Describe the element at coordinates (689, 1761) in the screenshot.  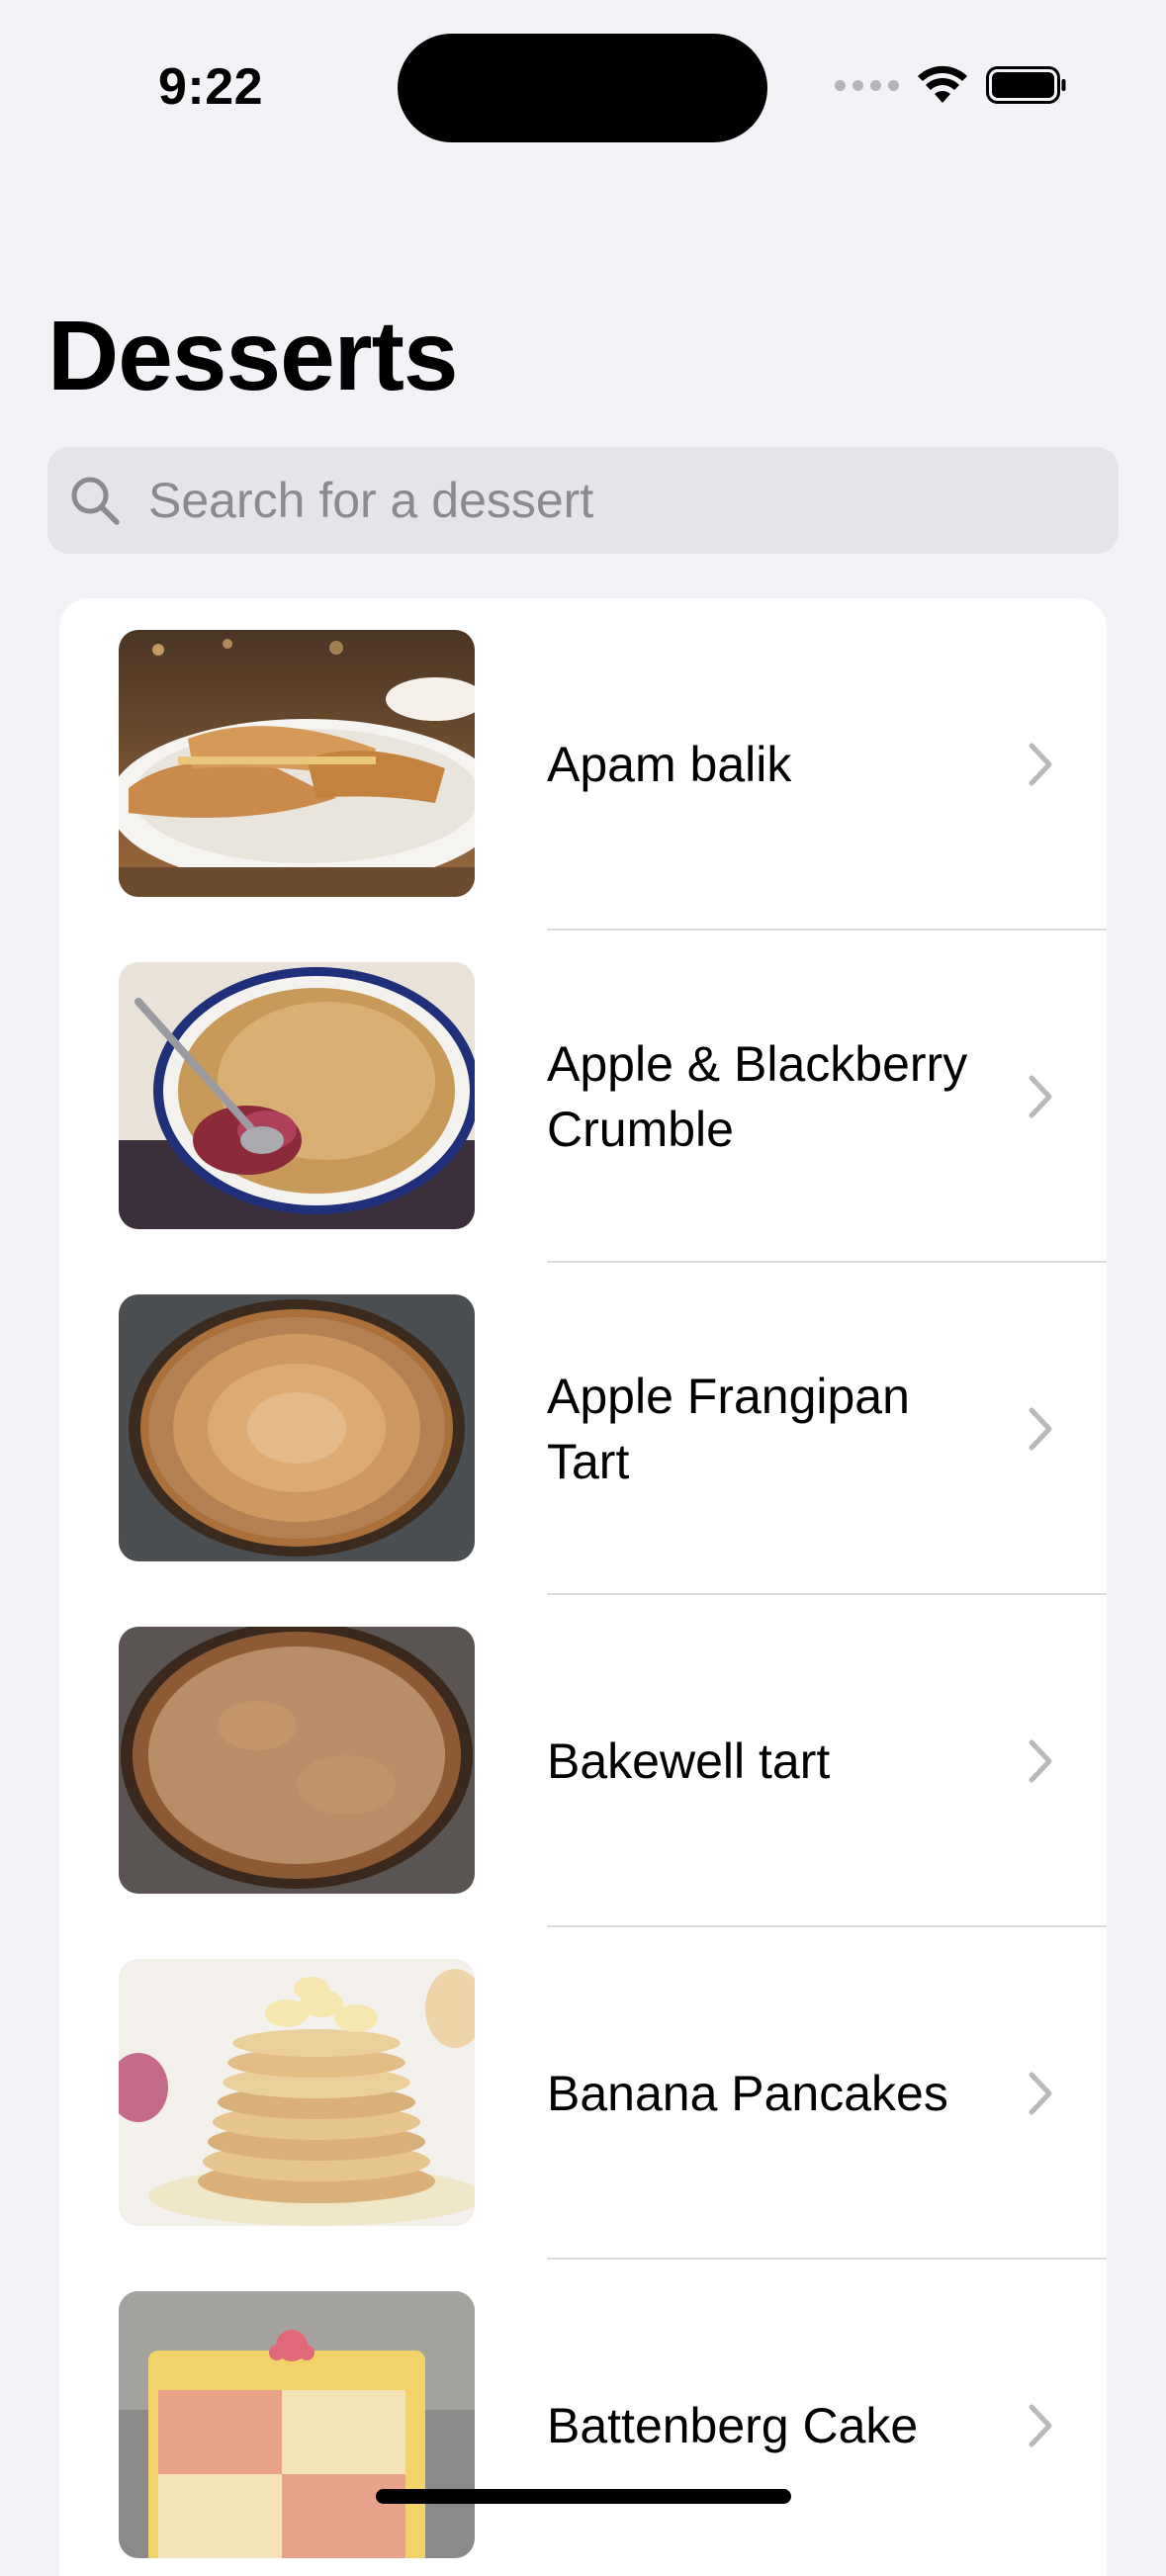
I see `dessert-name: Bakewell tart` at that location.